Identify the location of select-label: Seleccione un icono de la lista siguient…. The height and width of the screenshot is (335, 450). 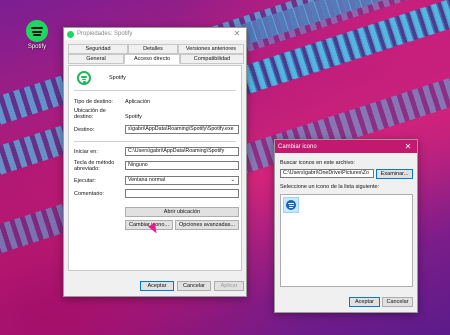
(330, 187).